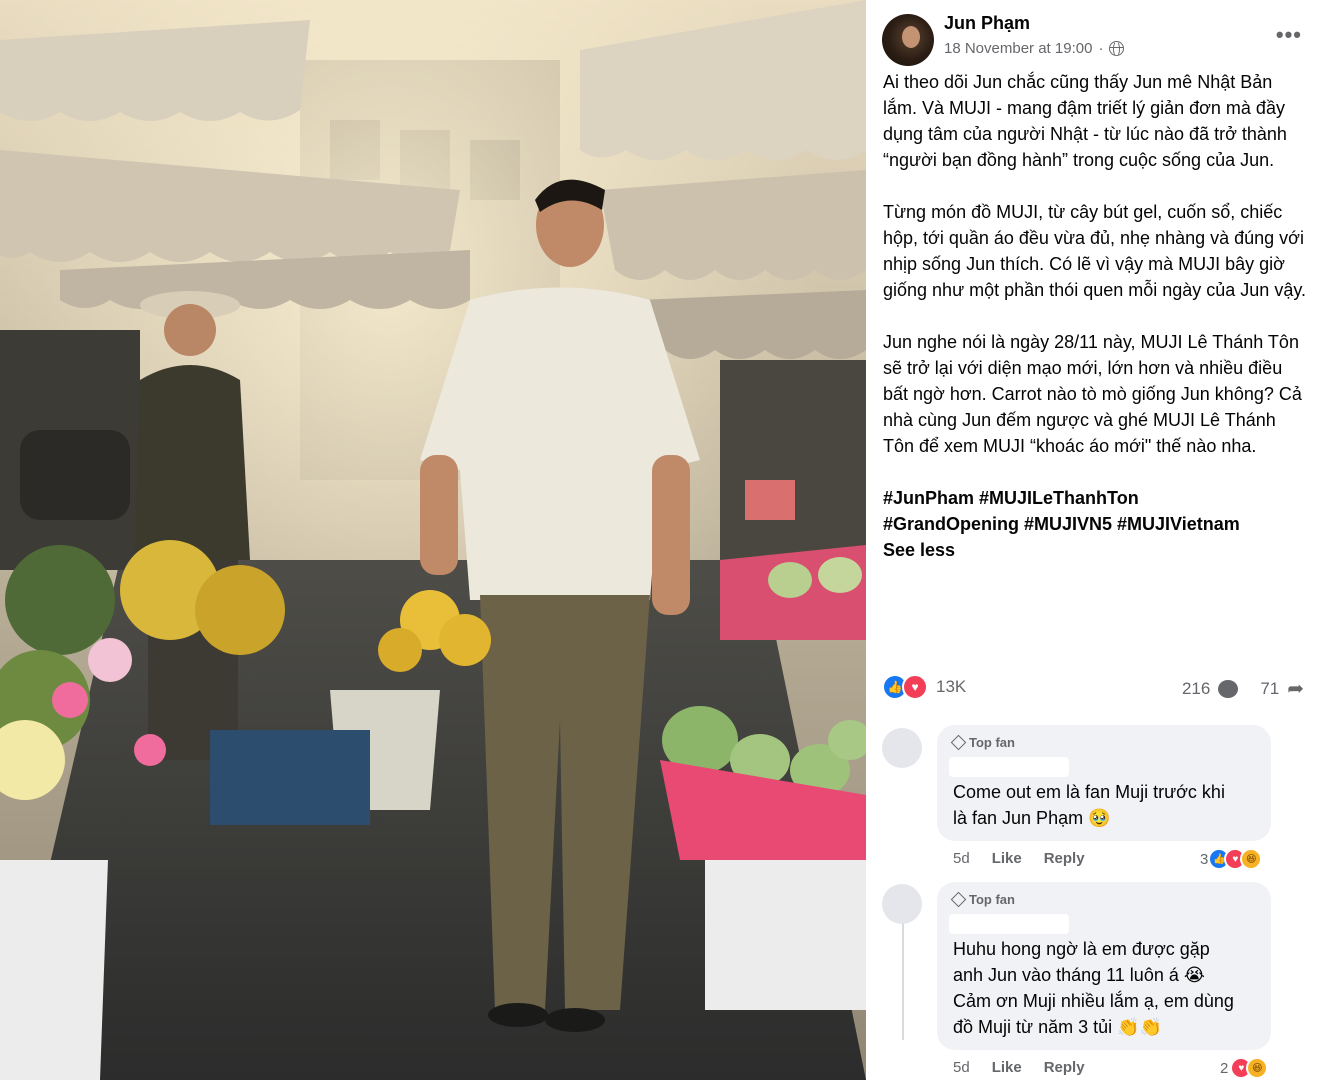  Describe the element at coordinates (1228, 688) in the screenshot. I see `comment-icon` at that location.